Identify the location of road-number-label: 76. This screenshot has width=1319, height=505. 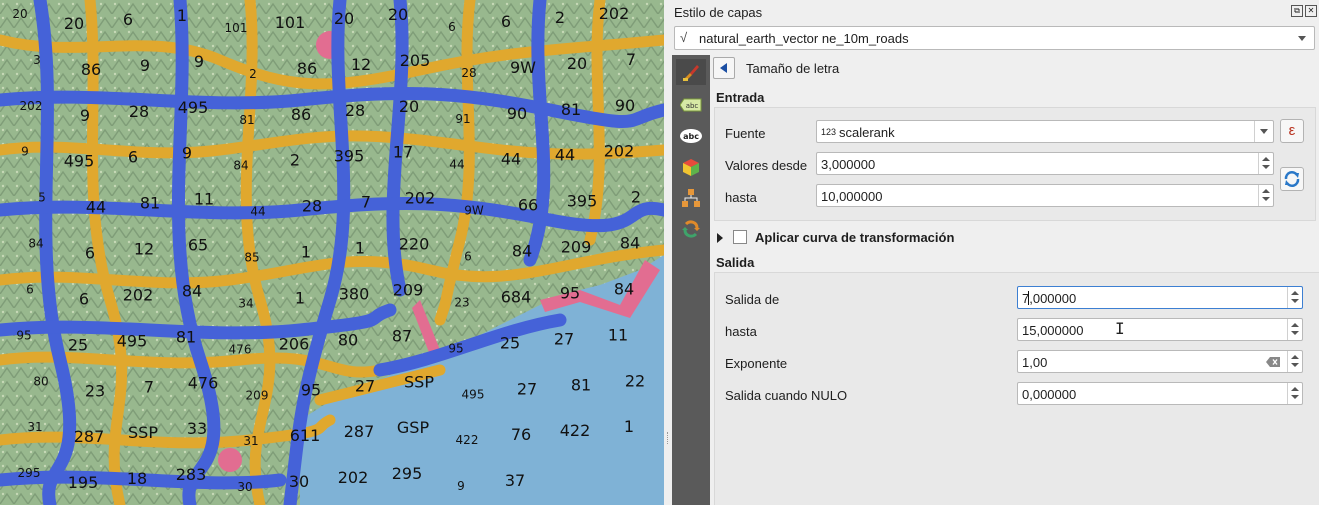
(521, 434).